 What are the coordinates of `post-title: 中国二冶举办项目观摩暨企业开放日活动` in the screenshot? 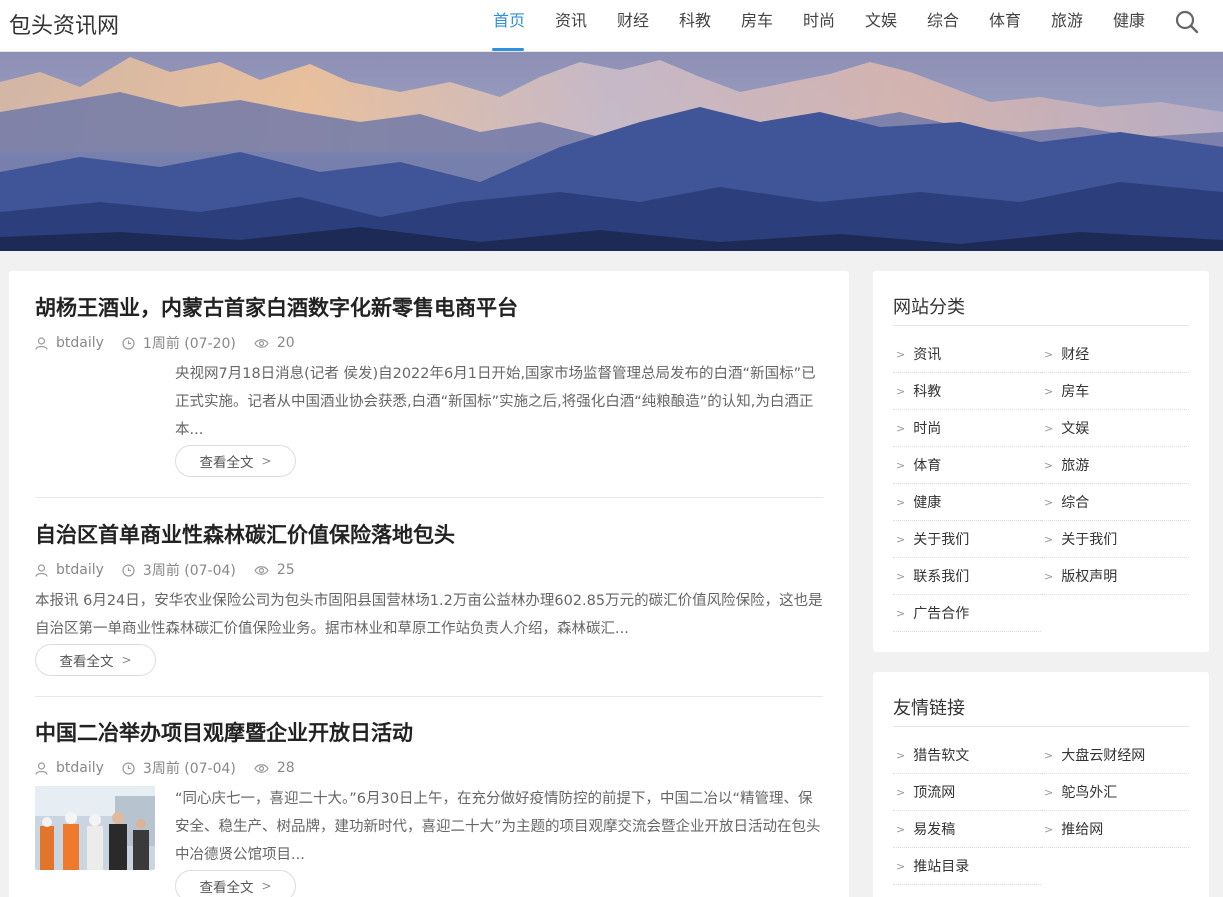 It's located at (429, 733).